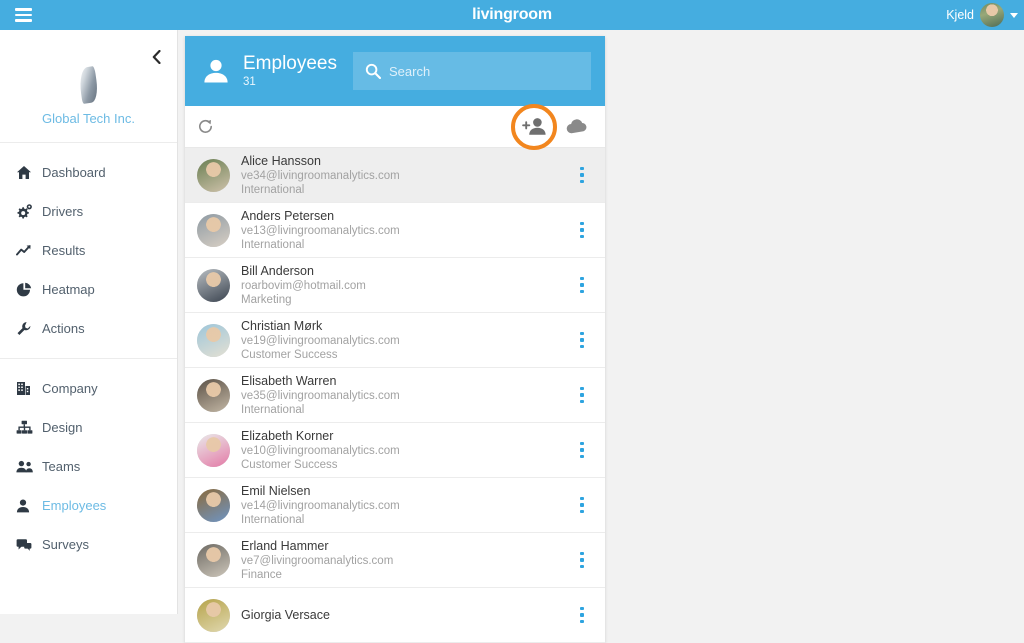  What do you see at coordinates (395, 126) in the screenshot?
I see `panel-toolbar` at bounding box center [395, 126].